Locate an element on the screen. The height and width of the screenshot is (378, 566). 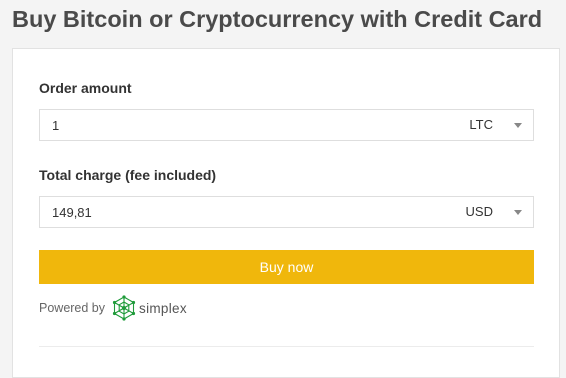
total-charge-field: USD is located at coordinates (286, 212).